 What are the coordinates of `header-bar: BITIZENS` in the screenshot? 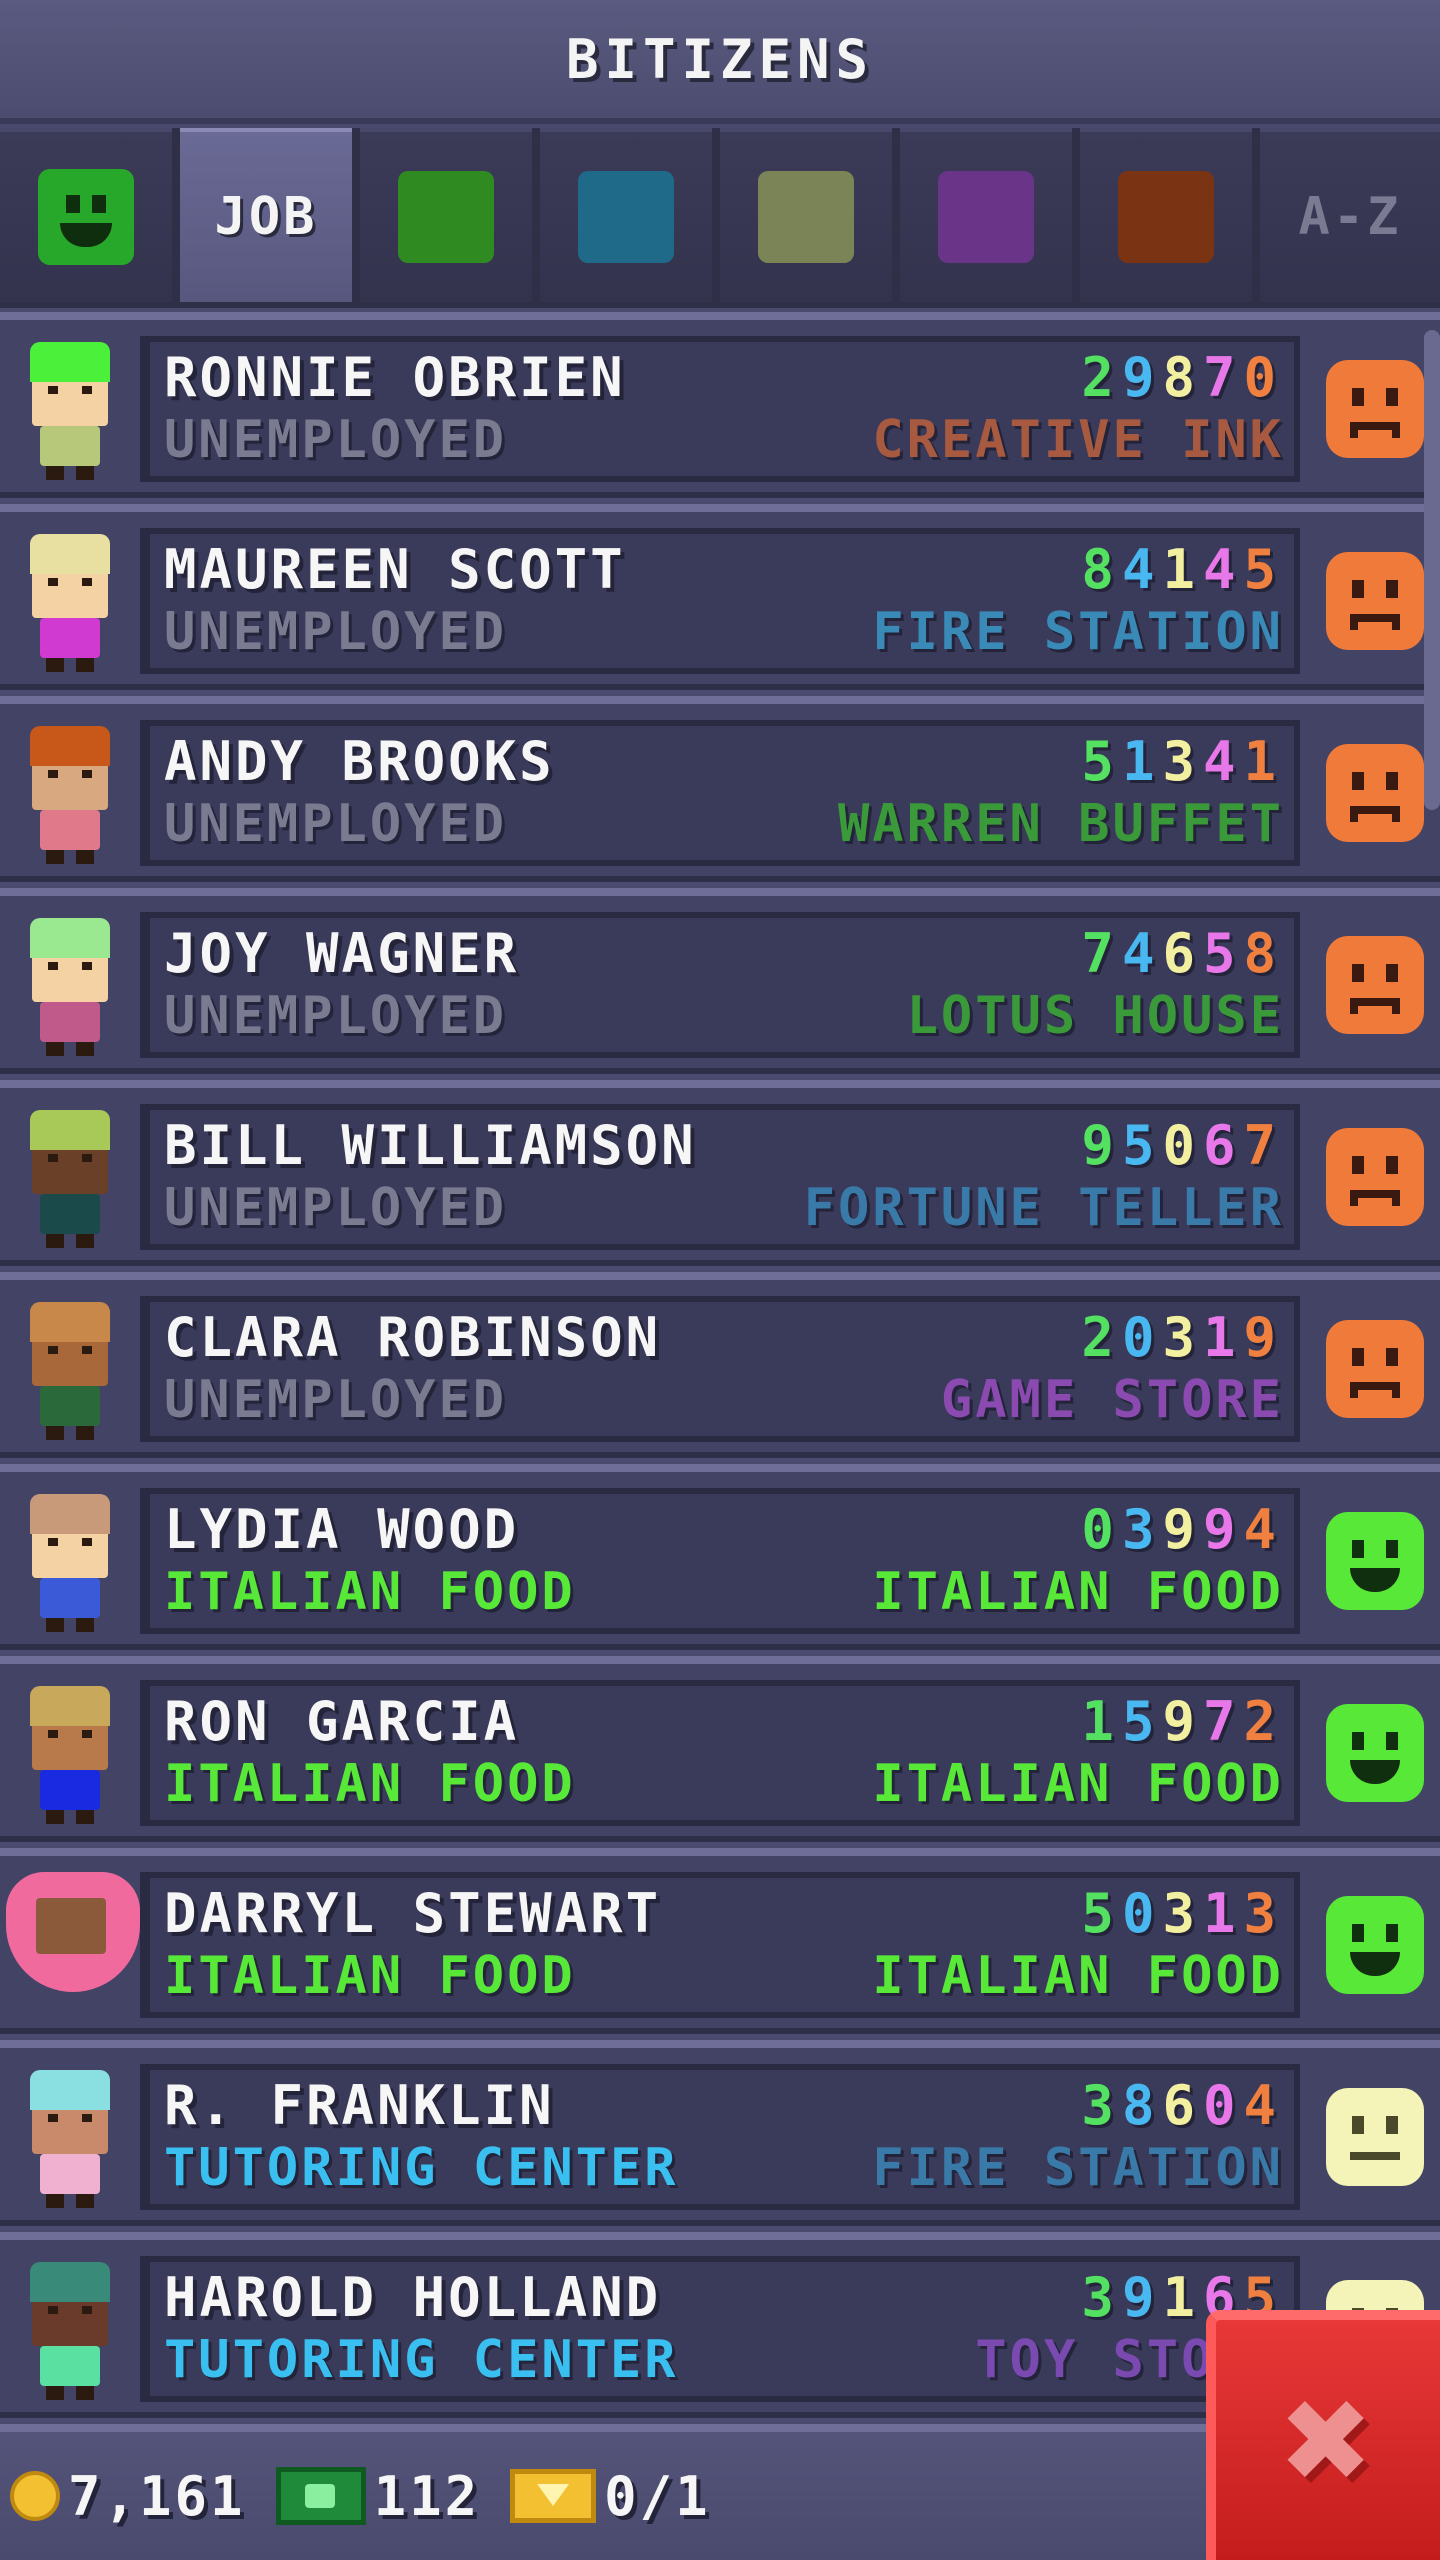 It's located at (720, 62).